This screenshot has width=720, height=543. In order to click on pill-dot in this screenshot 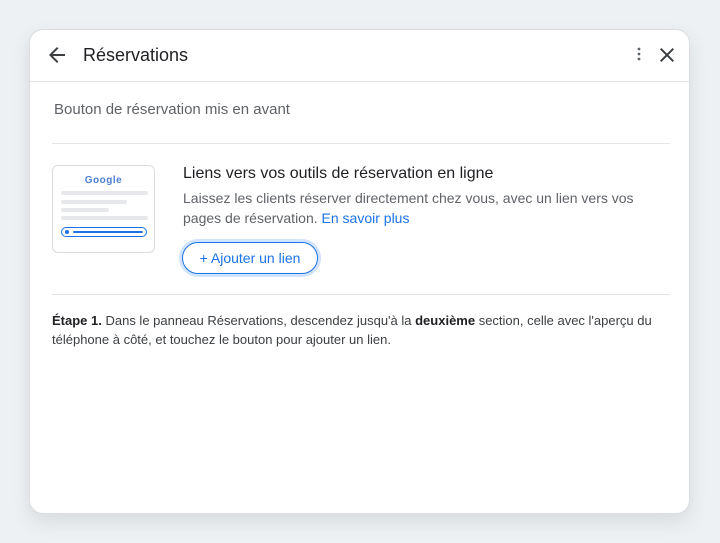, I will do `click(67, 232)`.